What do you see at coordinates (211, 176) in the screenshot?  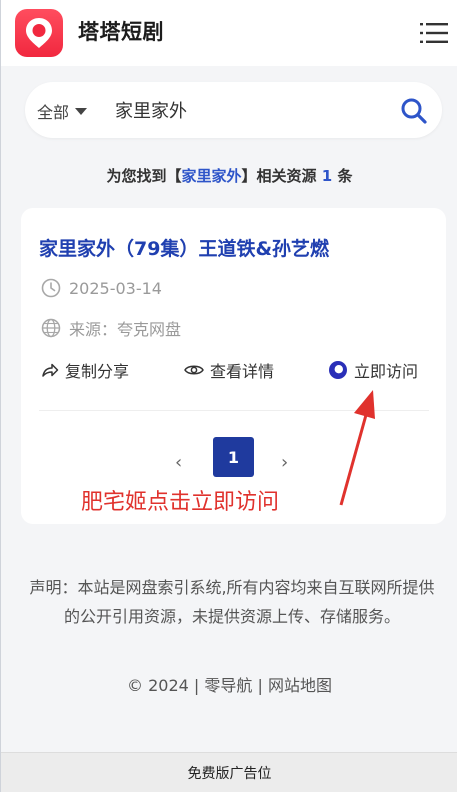 I see `summary-keyword: 家里家外` at bounding box center [211, 176].